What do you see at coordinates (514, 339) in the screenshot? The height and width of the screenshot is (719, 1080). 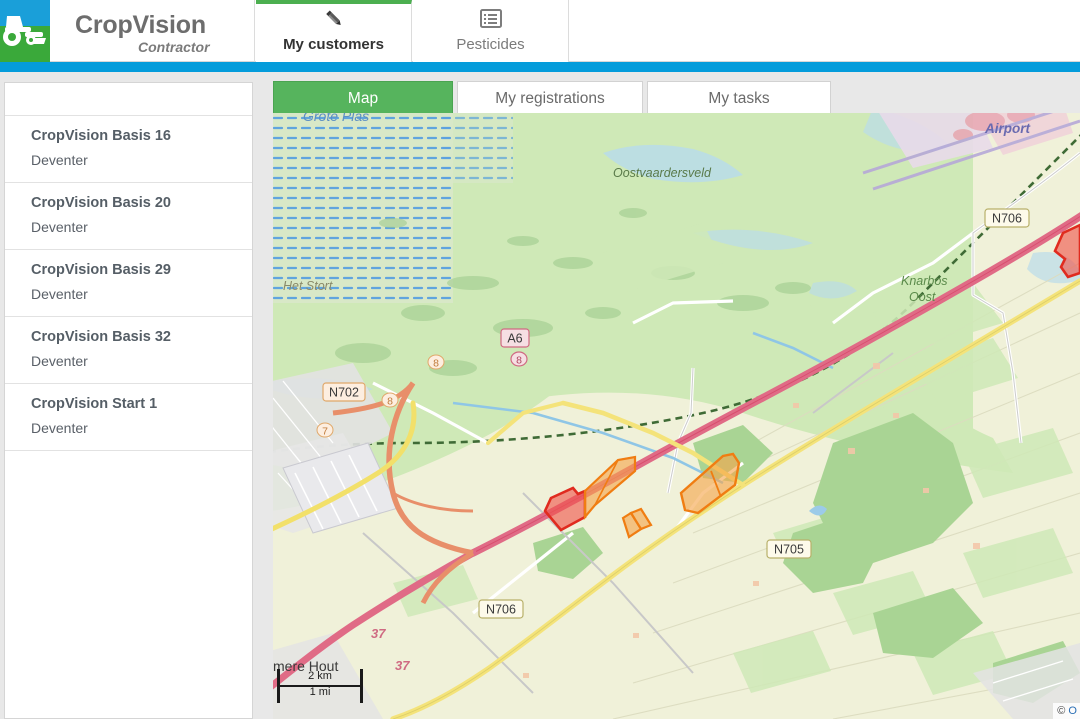 I see `svg-text: A6` at bounding box center [514, 339].